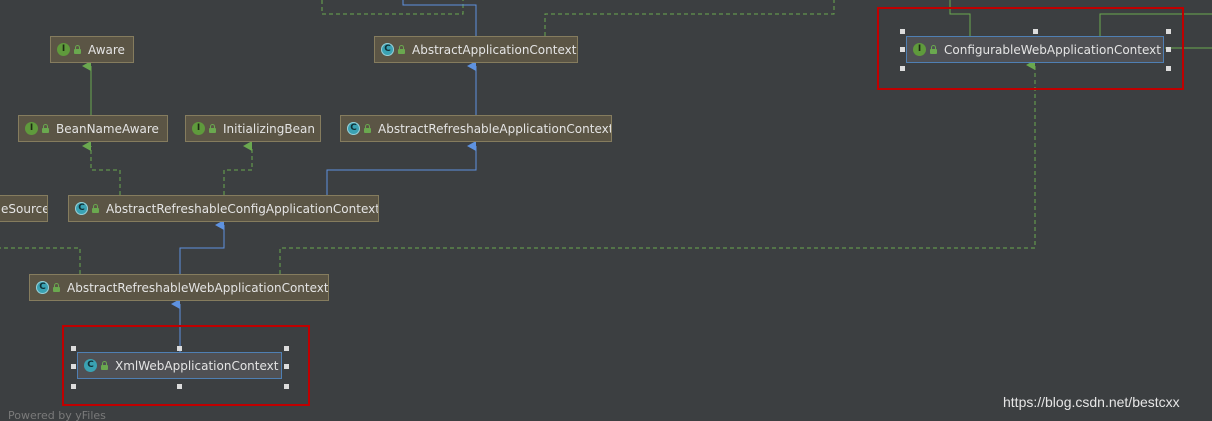 This screenshot has width=1212, height=421. What do you see at coordinates (439, 18) in the screenshot?
I see `edge-top-solid-blue` at bounding box center [439, 18].